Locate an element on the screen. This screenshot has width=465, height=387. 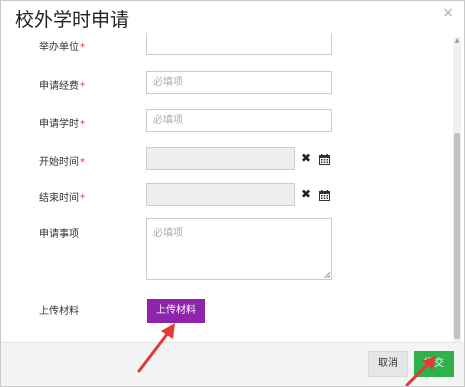
upload-materials-button: 上传材料 is located at coordinates (176, 311).